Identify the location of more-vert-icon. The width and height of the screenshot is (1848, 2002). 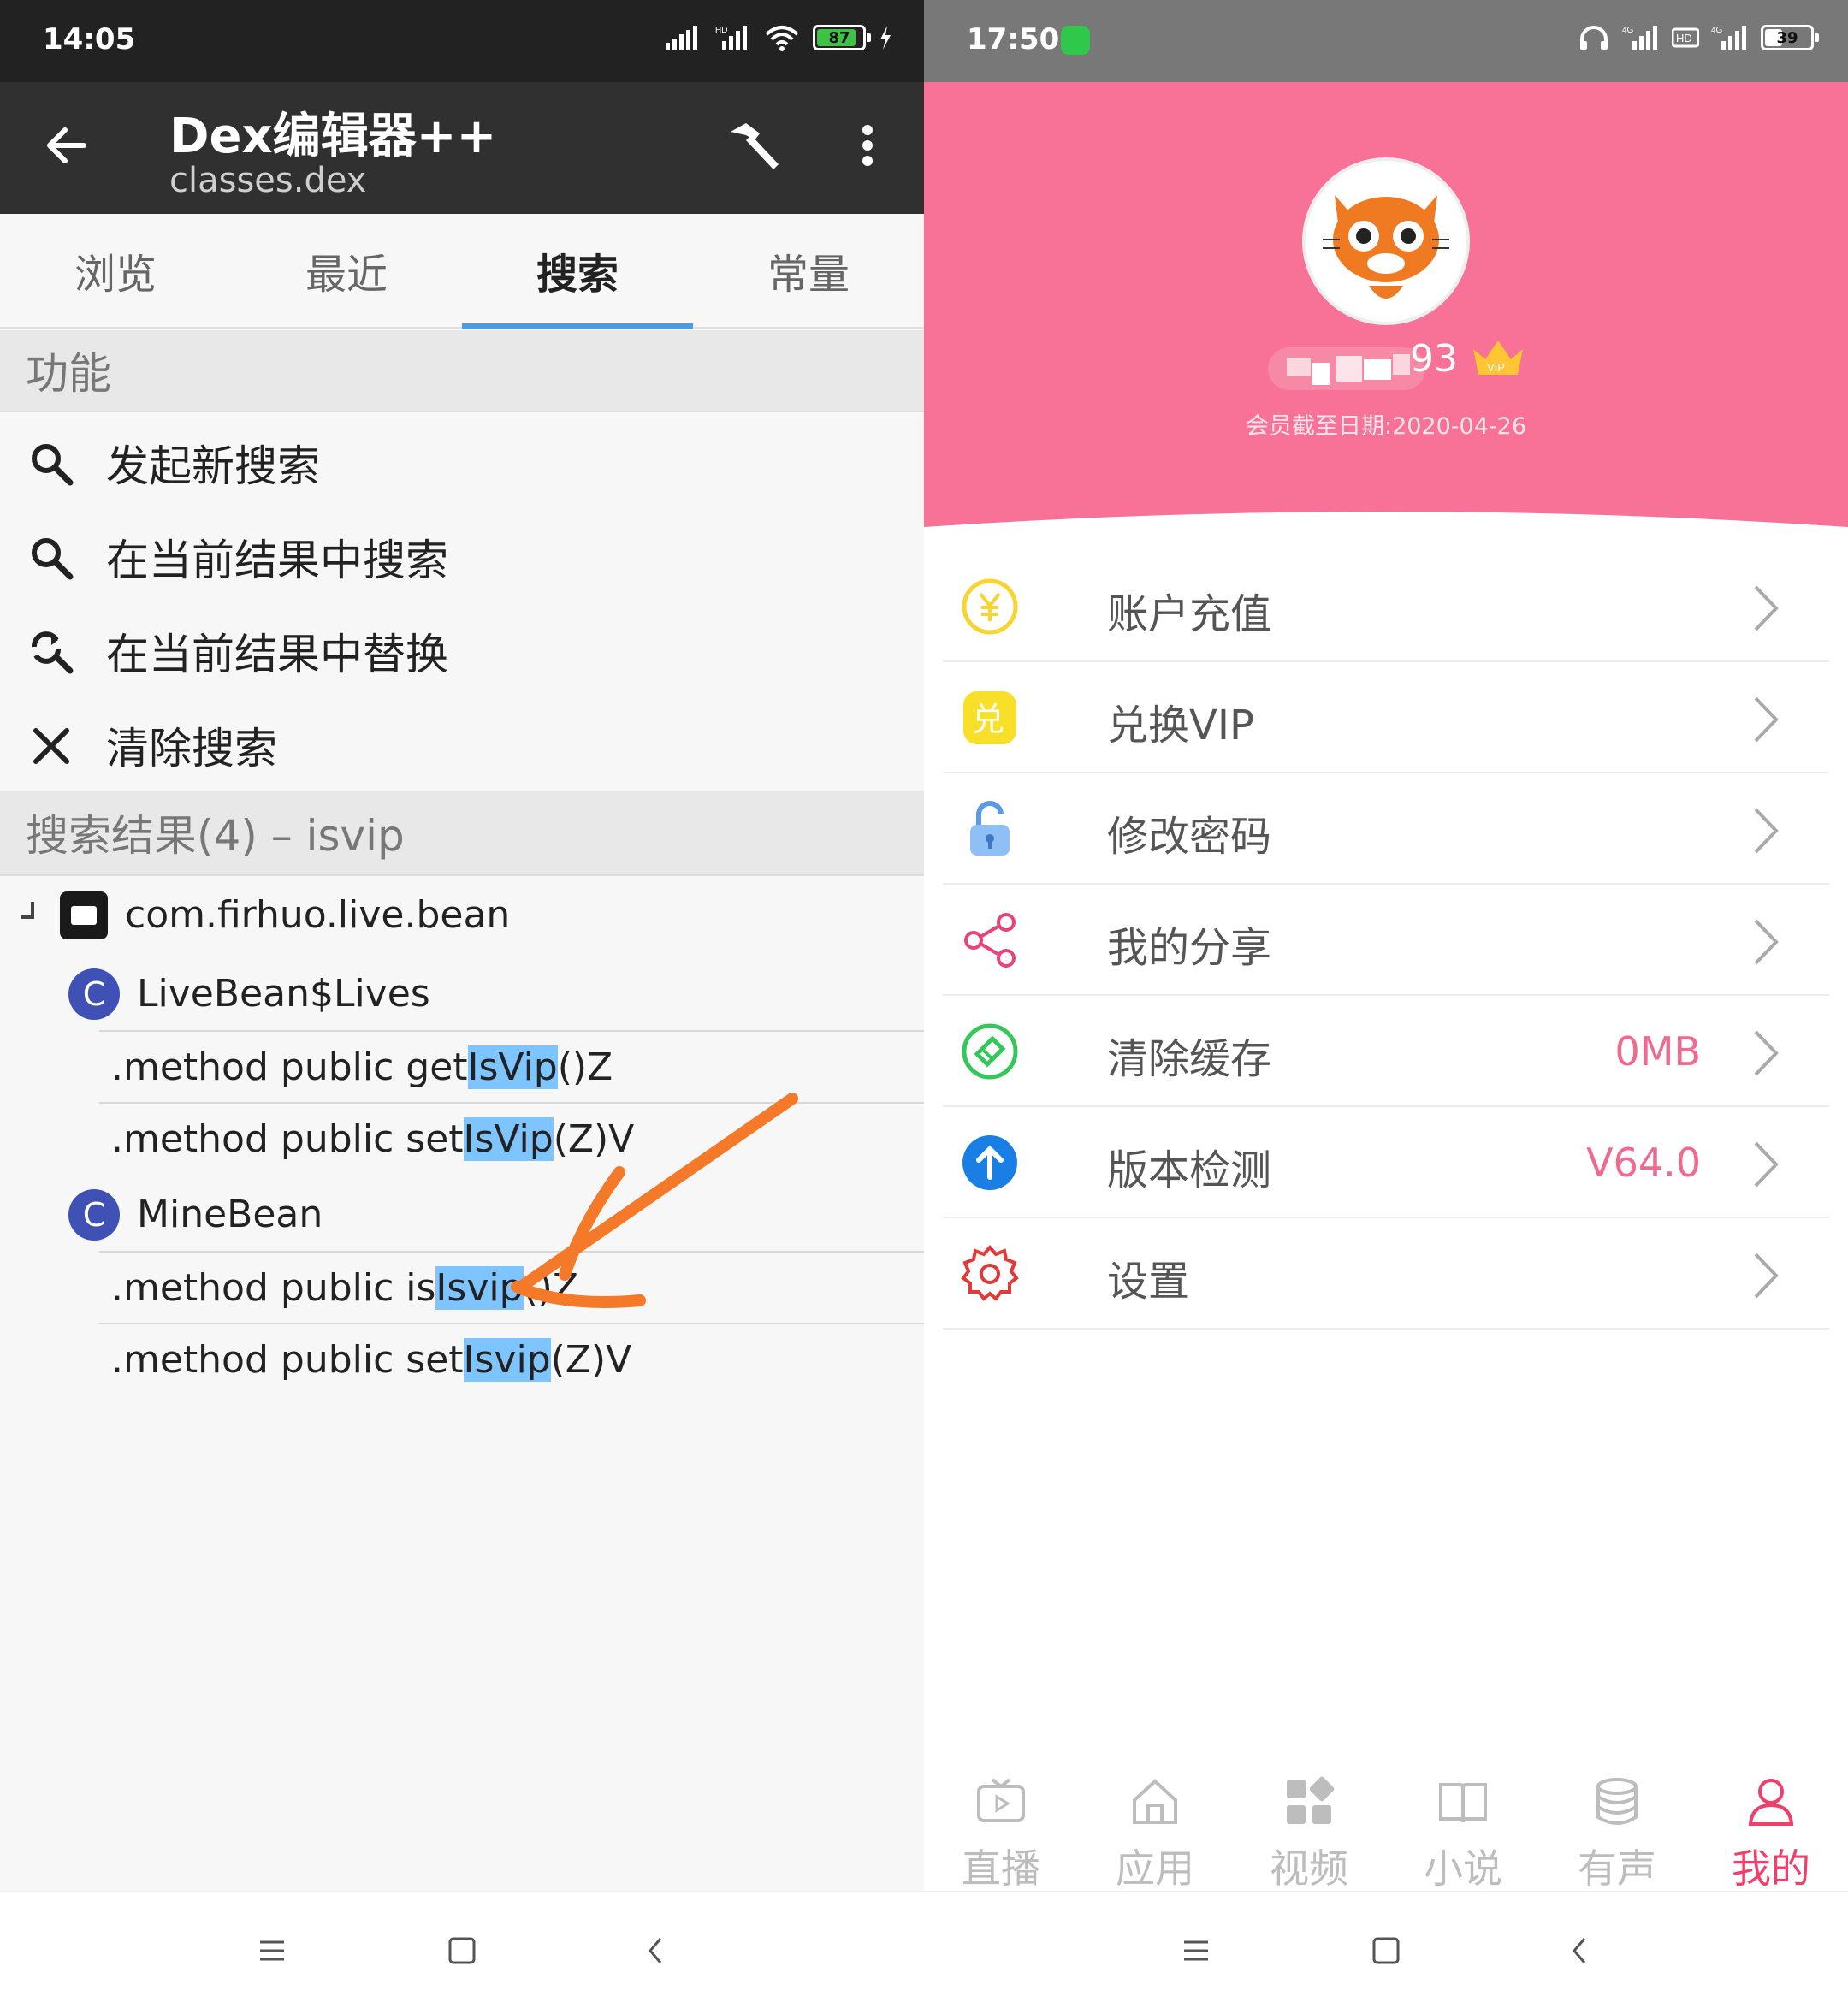
(867, 145).